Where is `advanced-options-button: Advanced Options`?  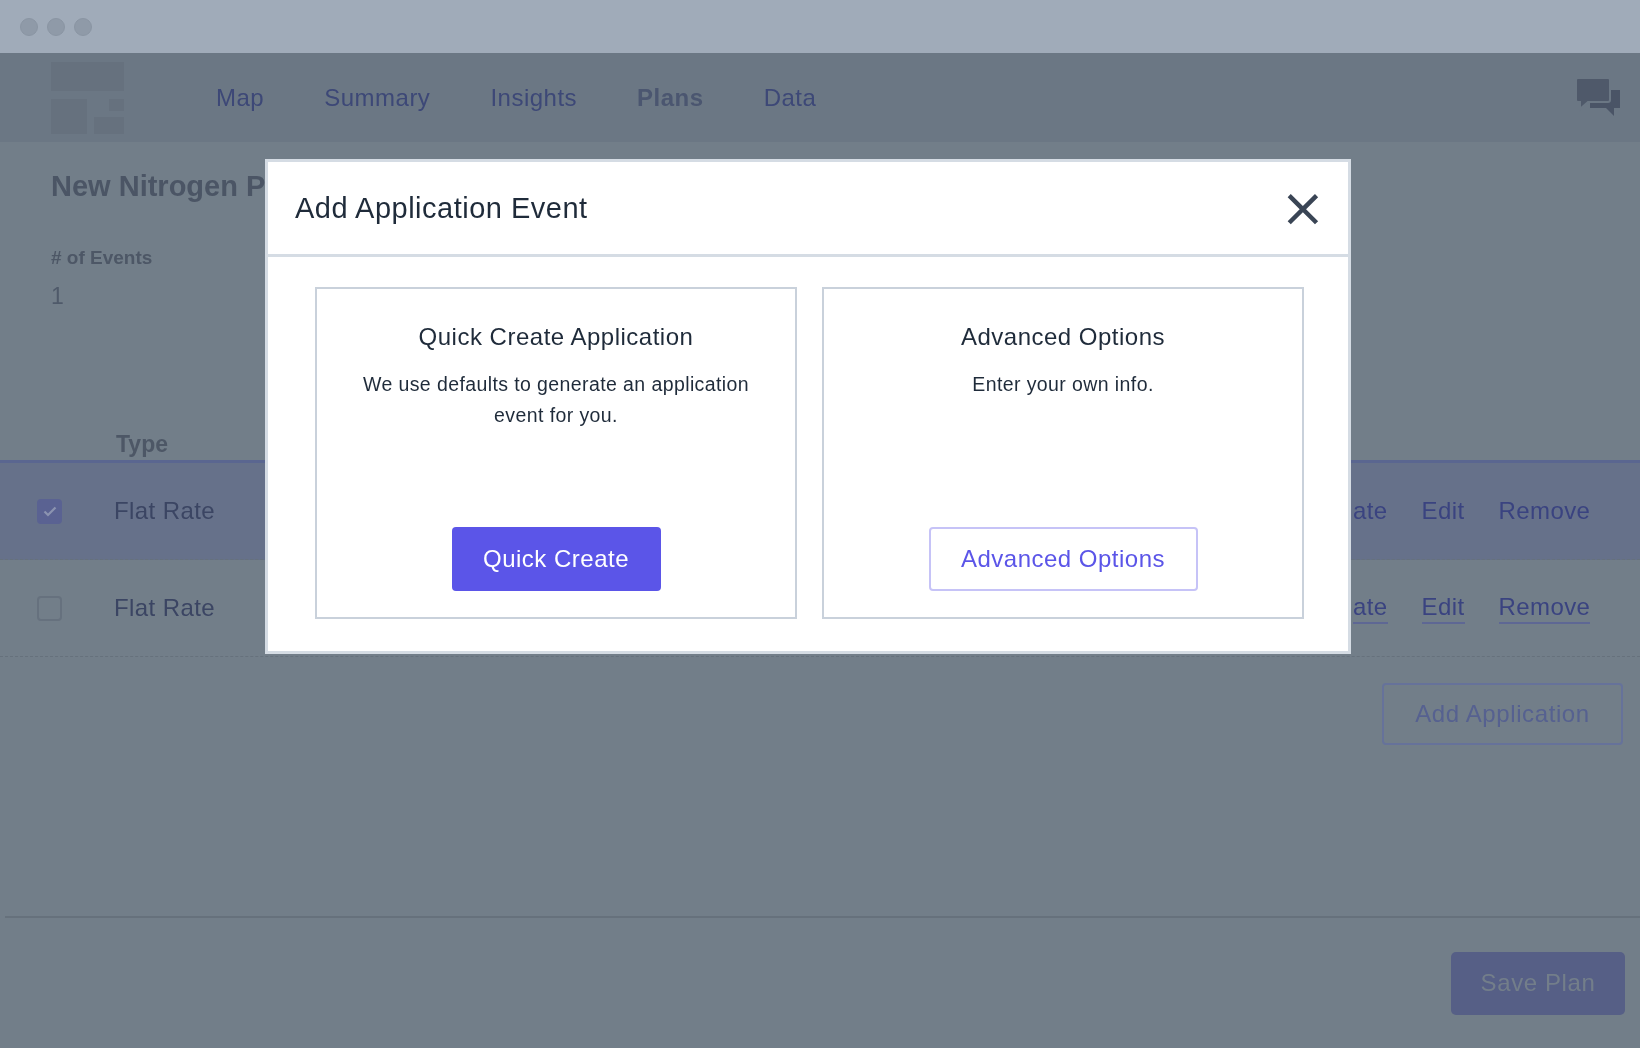 advanced-options-button: Advanced Options is located at coordinates (1063, 559).